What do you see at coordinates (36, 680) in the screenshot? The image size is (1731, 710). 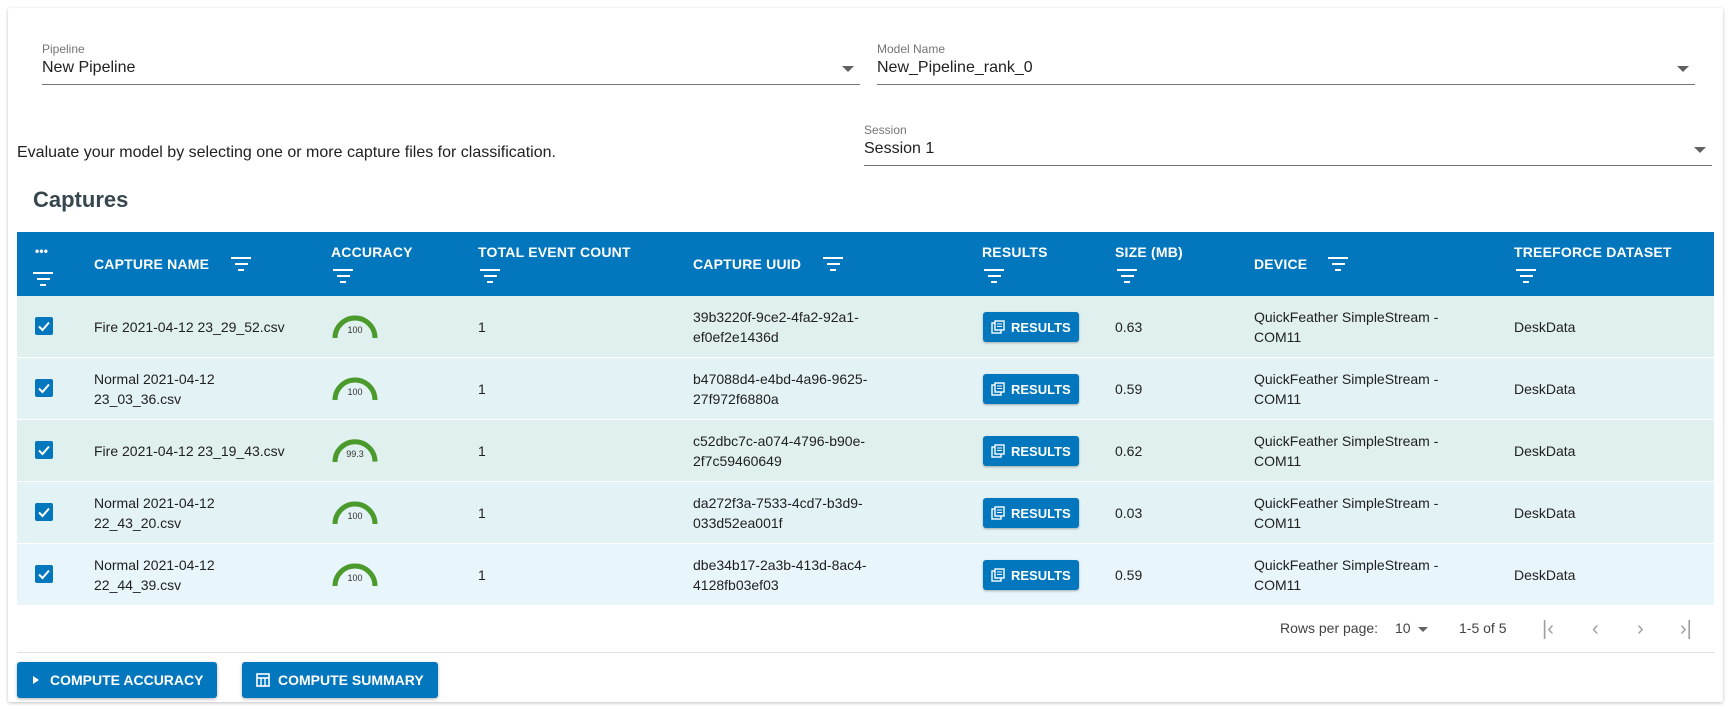 I see `play-arrow-icon` at bounding box center [36, 680].